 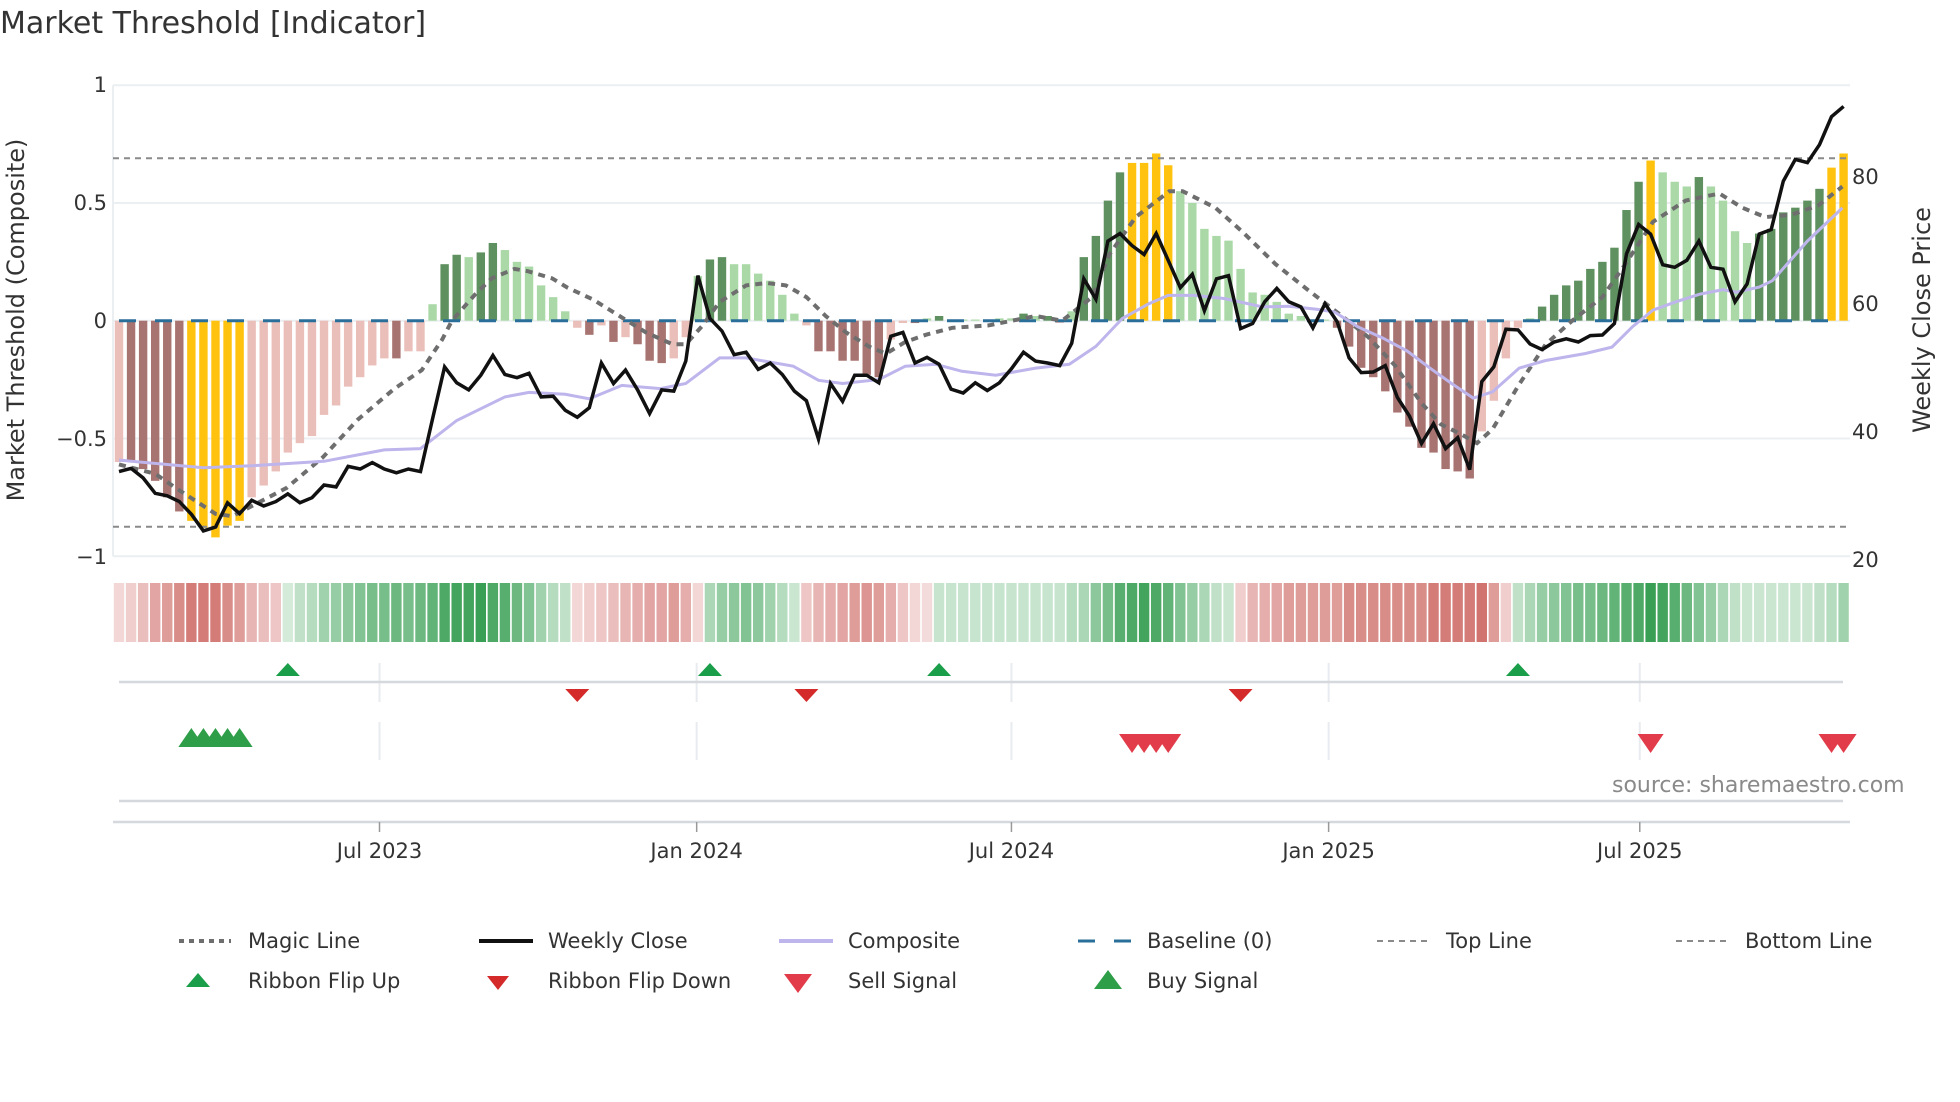 I want to click on solid-line-icon, so click(x=806, y=941).